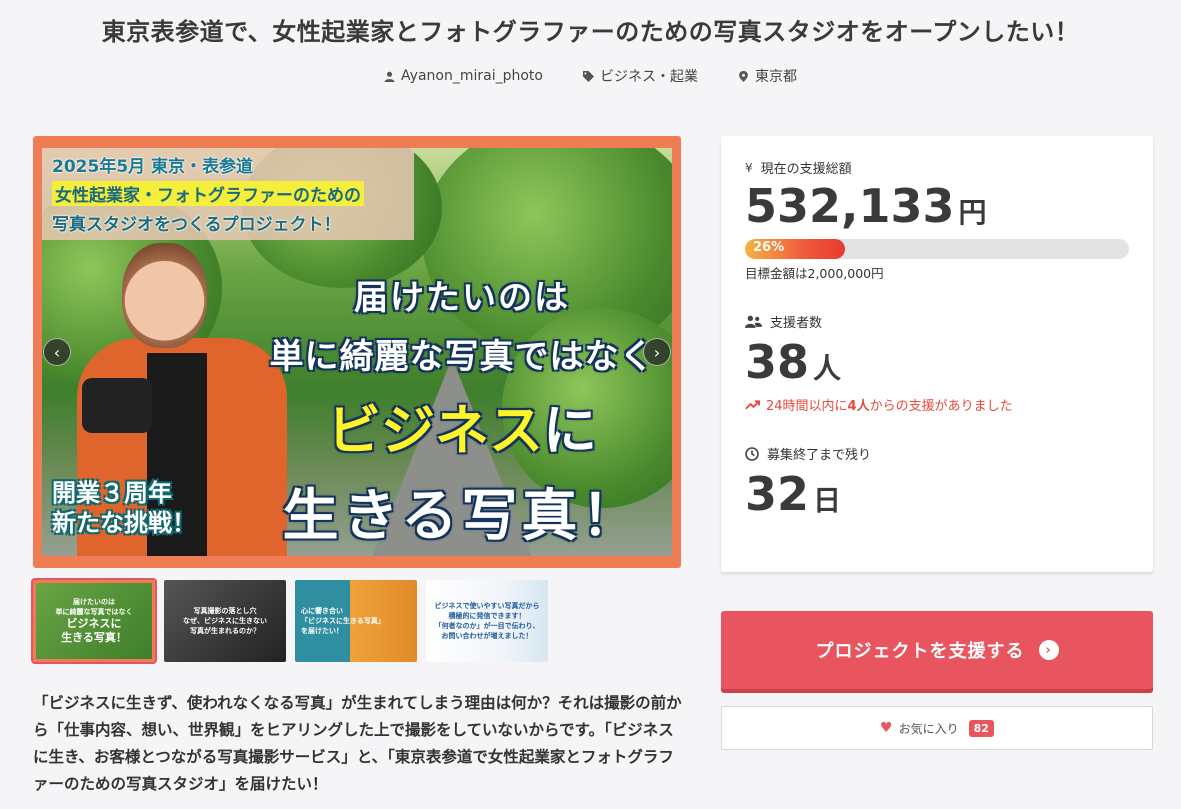  What do you see at coordinates (648, 77) in the screenshot?
I see `category-name: ビジネス・起業` at bounding box center [648, 77].